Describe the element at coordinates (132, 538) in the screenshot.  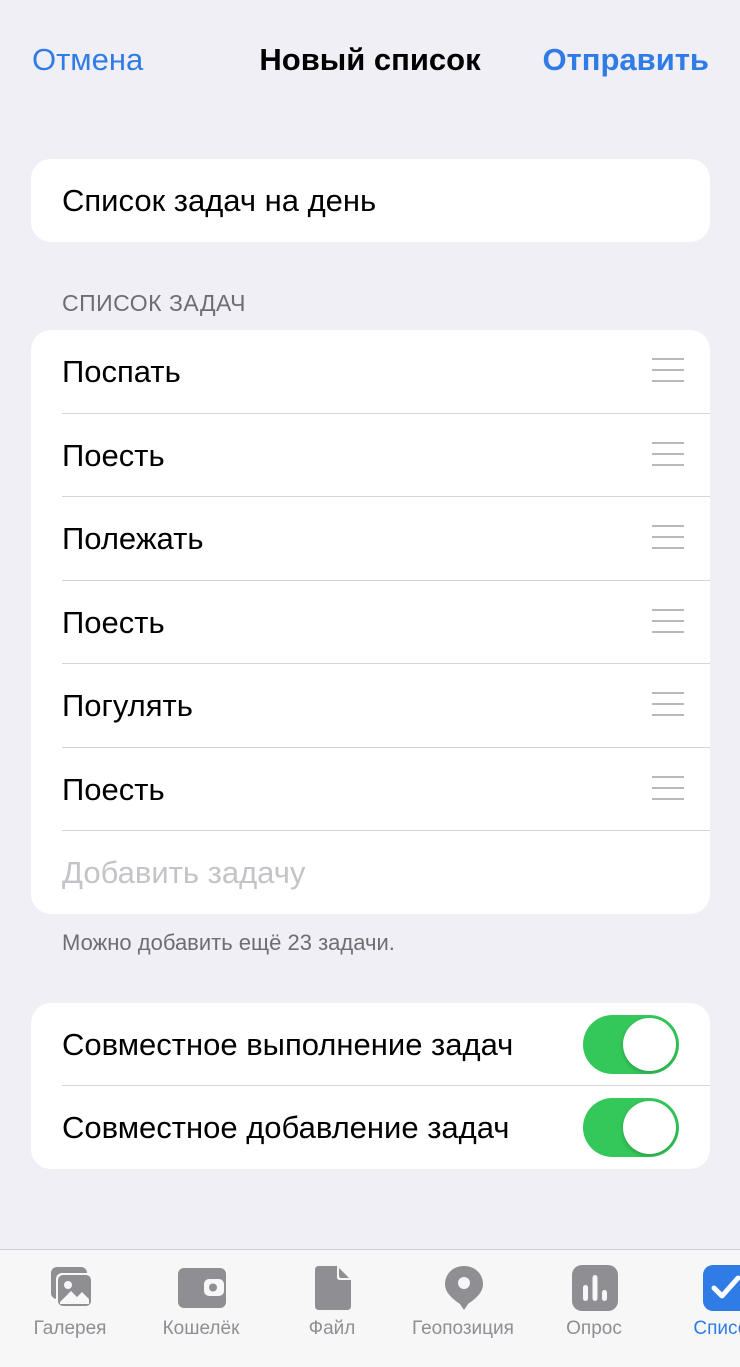
I see `task-text: Полежать` at that location.